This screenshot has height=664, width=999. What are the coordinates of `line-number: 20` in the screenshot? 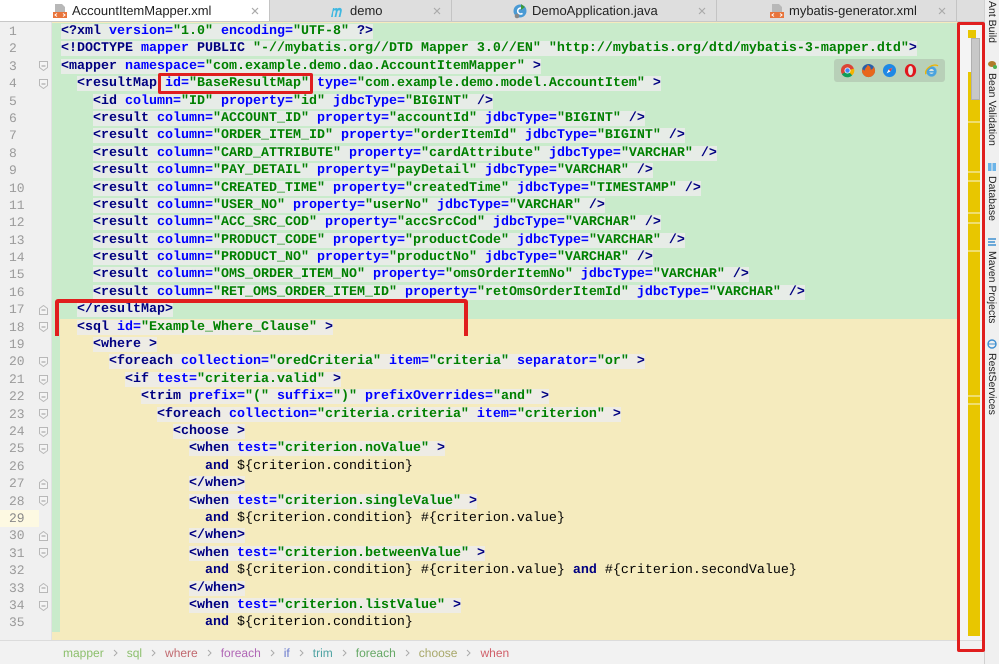 It's located at (17, 362).